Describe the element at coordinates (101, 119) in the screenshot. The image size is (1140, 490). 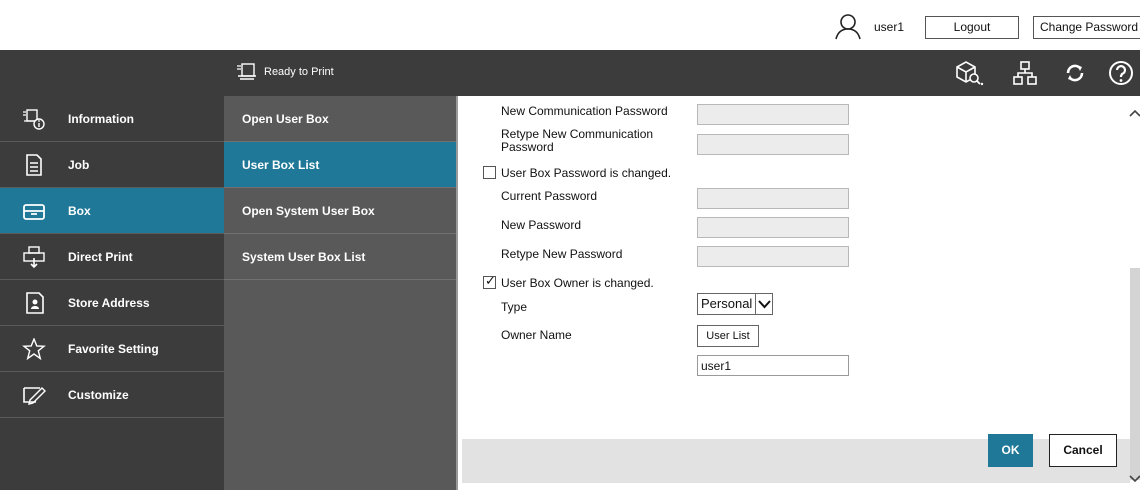
I see `sidebar-item-label: Information` at that location.